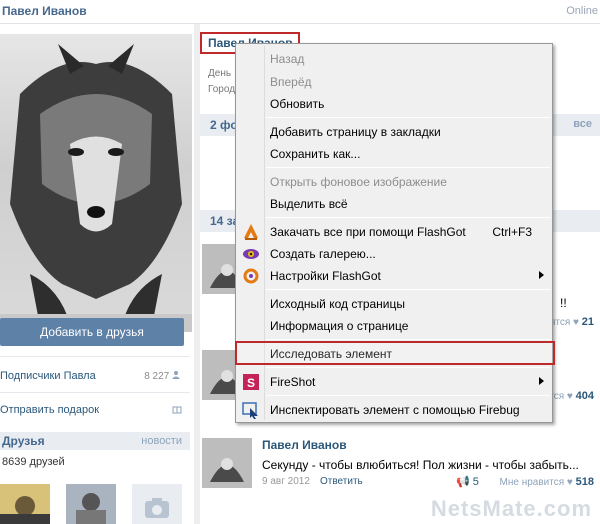  I want to click on menu-item-forward: Вперёд, so click(394, 82).